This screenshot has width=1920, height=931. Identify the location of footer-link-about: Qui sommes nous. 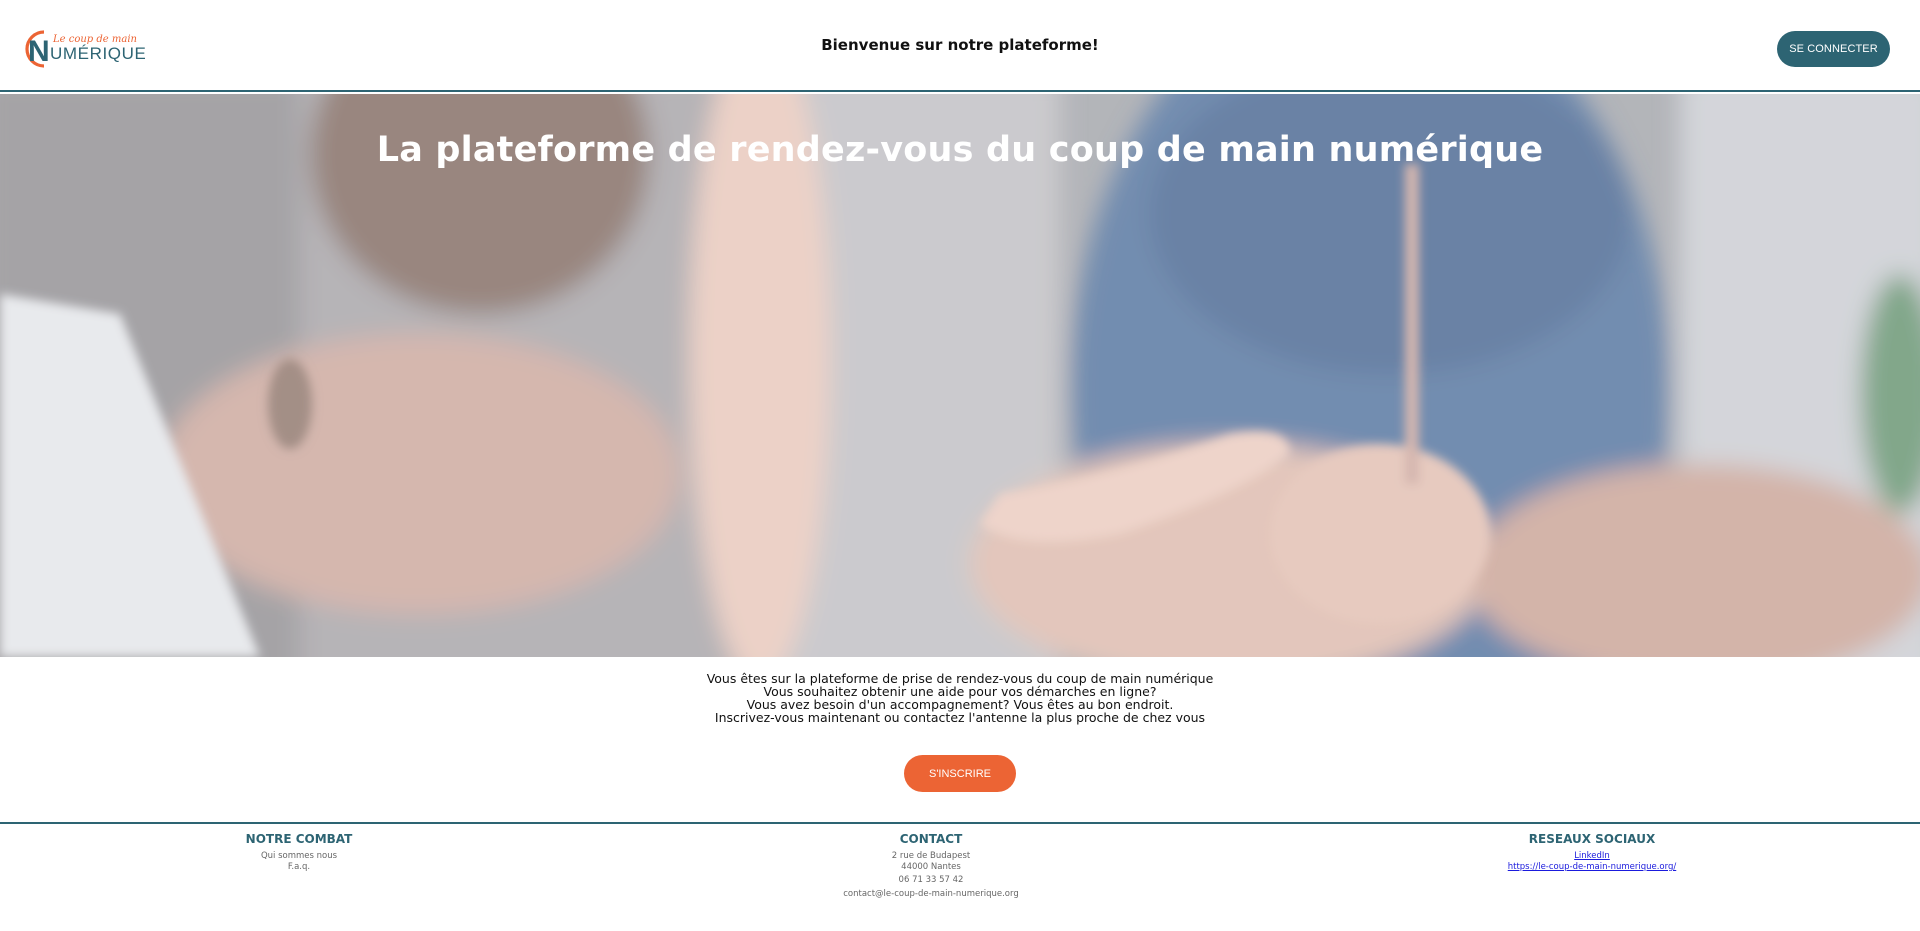
(299, 856).